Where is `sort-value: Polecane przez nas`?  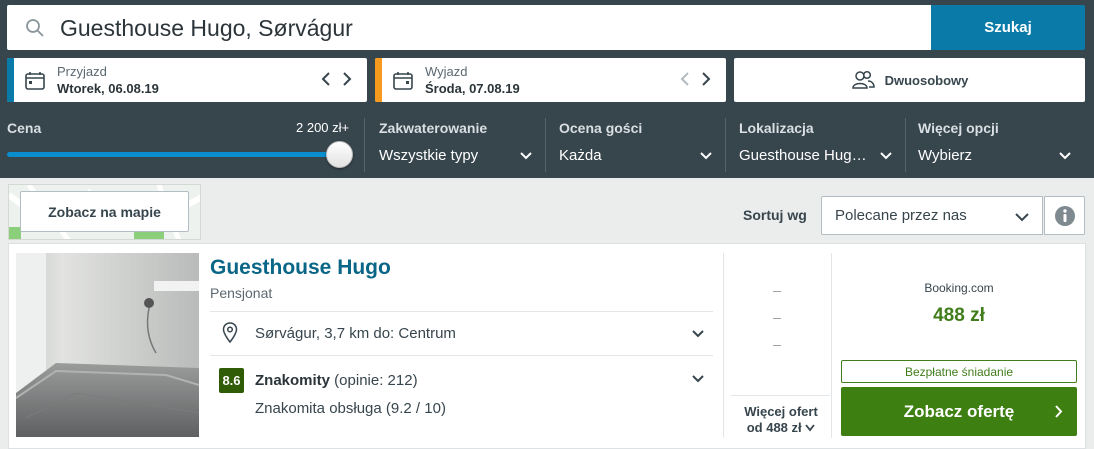 sort-value: Polecane przez nas is located at coordinates (901, 215).